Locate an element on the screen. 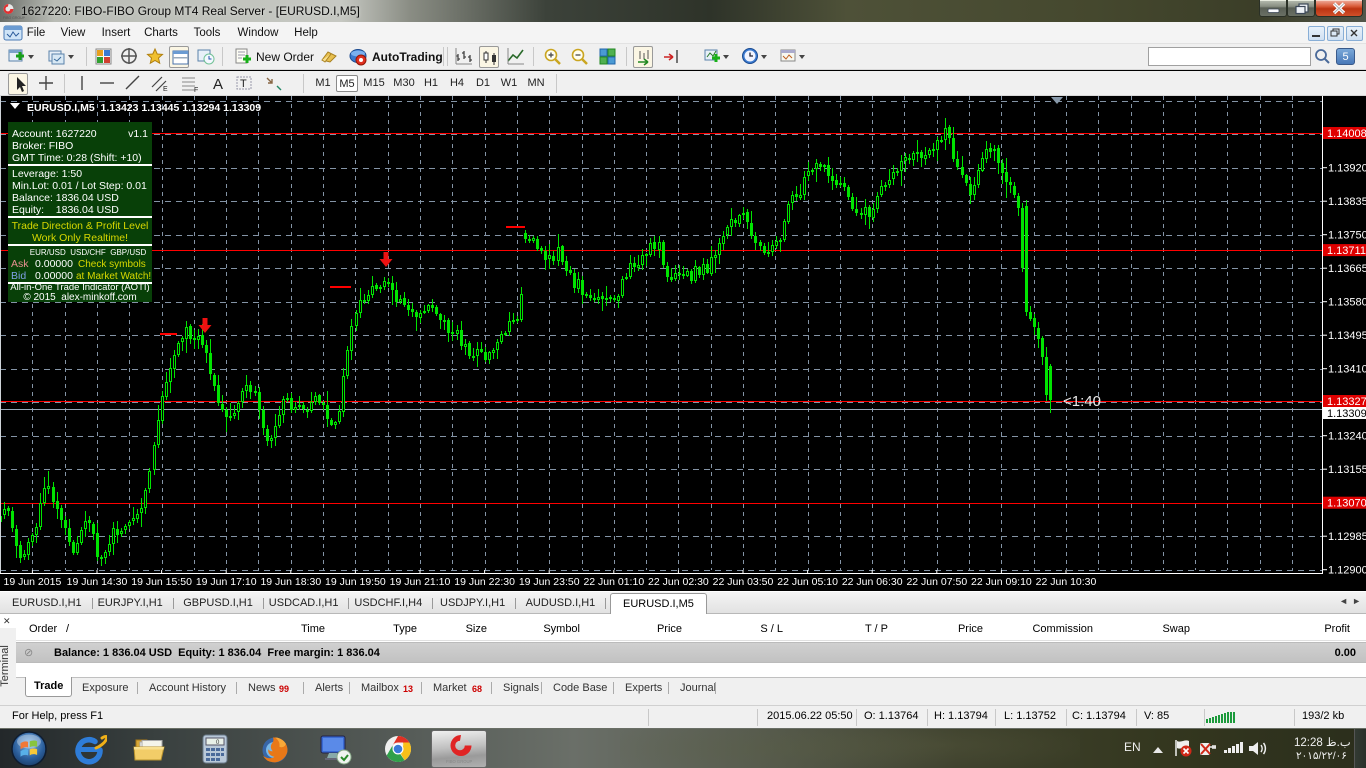 The width and height of the screenshot is (1366, 768). svg-text: 1.13750 is located at coordinates (1347, 236).